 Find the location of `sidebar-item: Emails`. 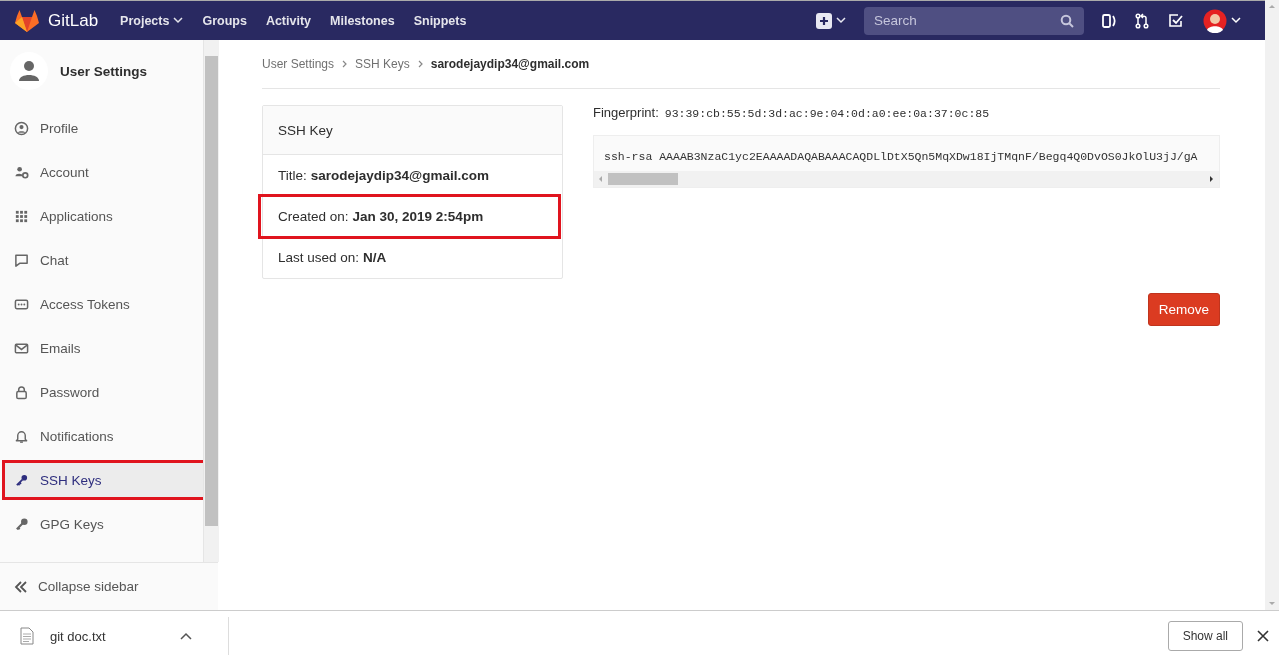

sidebar-item: Emails is located at coordinates (103, 348).